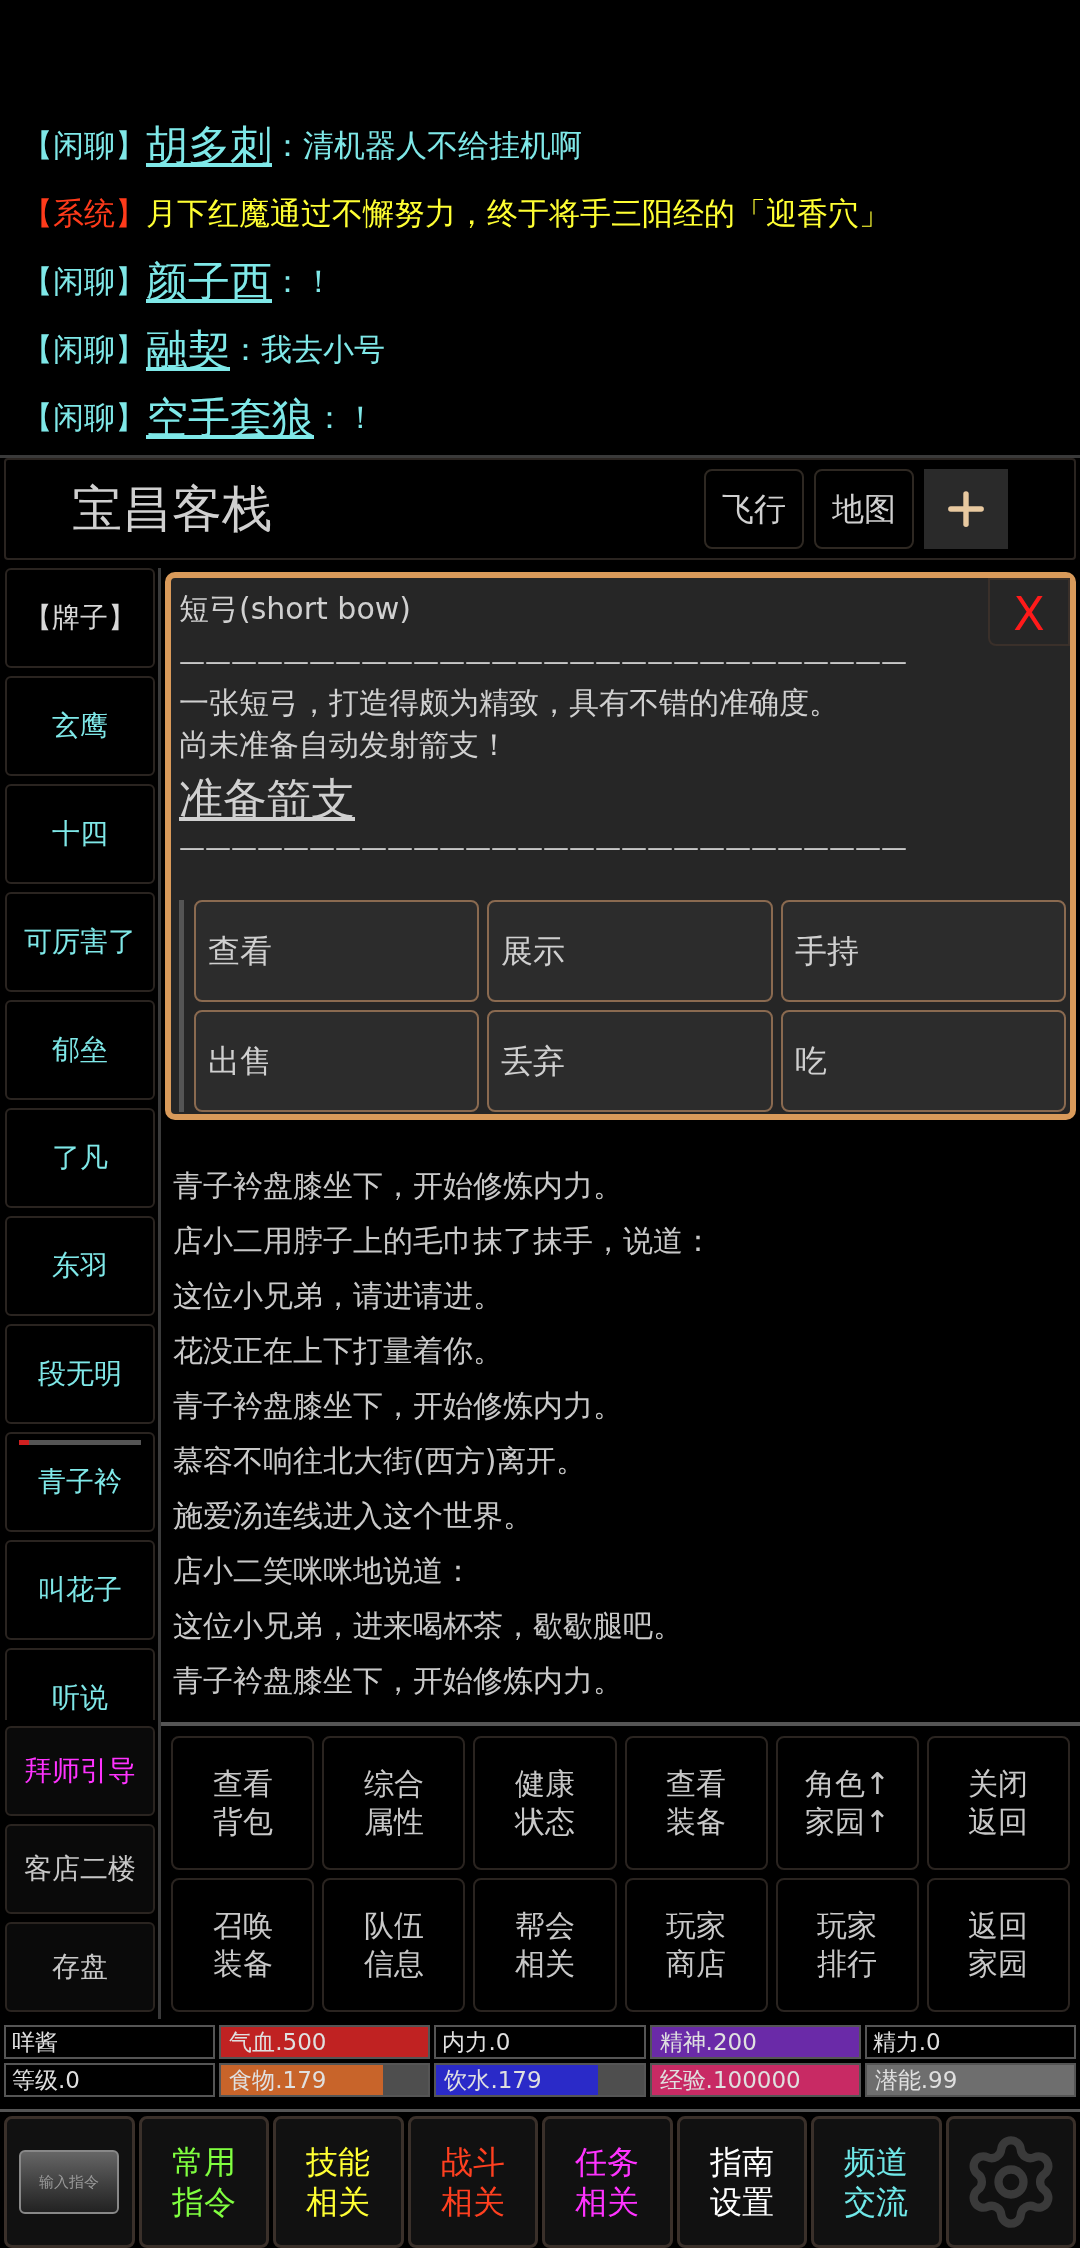  Describe the element at coordinates (427, 146) in the screenshot. I see `chat-message: ：清机器人不给挂机啊` at that location.